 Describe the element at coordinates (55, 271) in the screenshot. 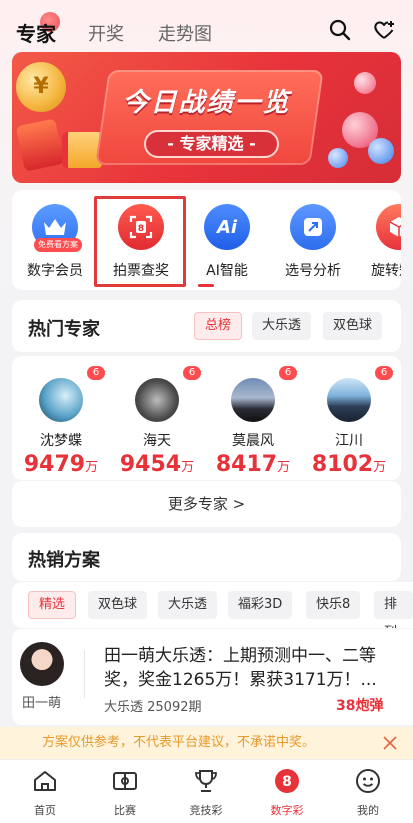

I see `func-label: 数字会员` at that location.